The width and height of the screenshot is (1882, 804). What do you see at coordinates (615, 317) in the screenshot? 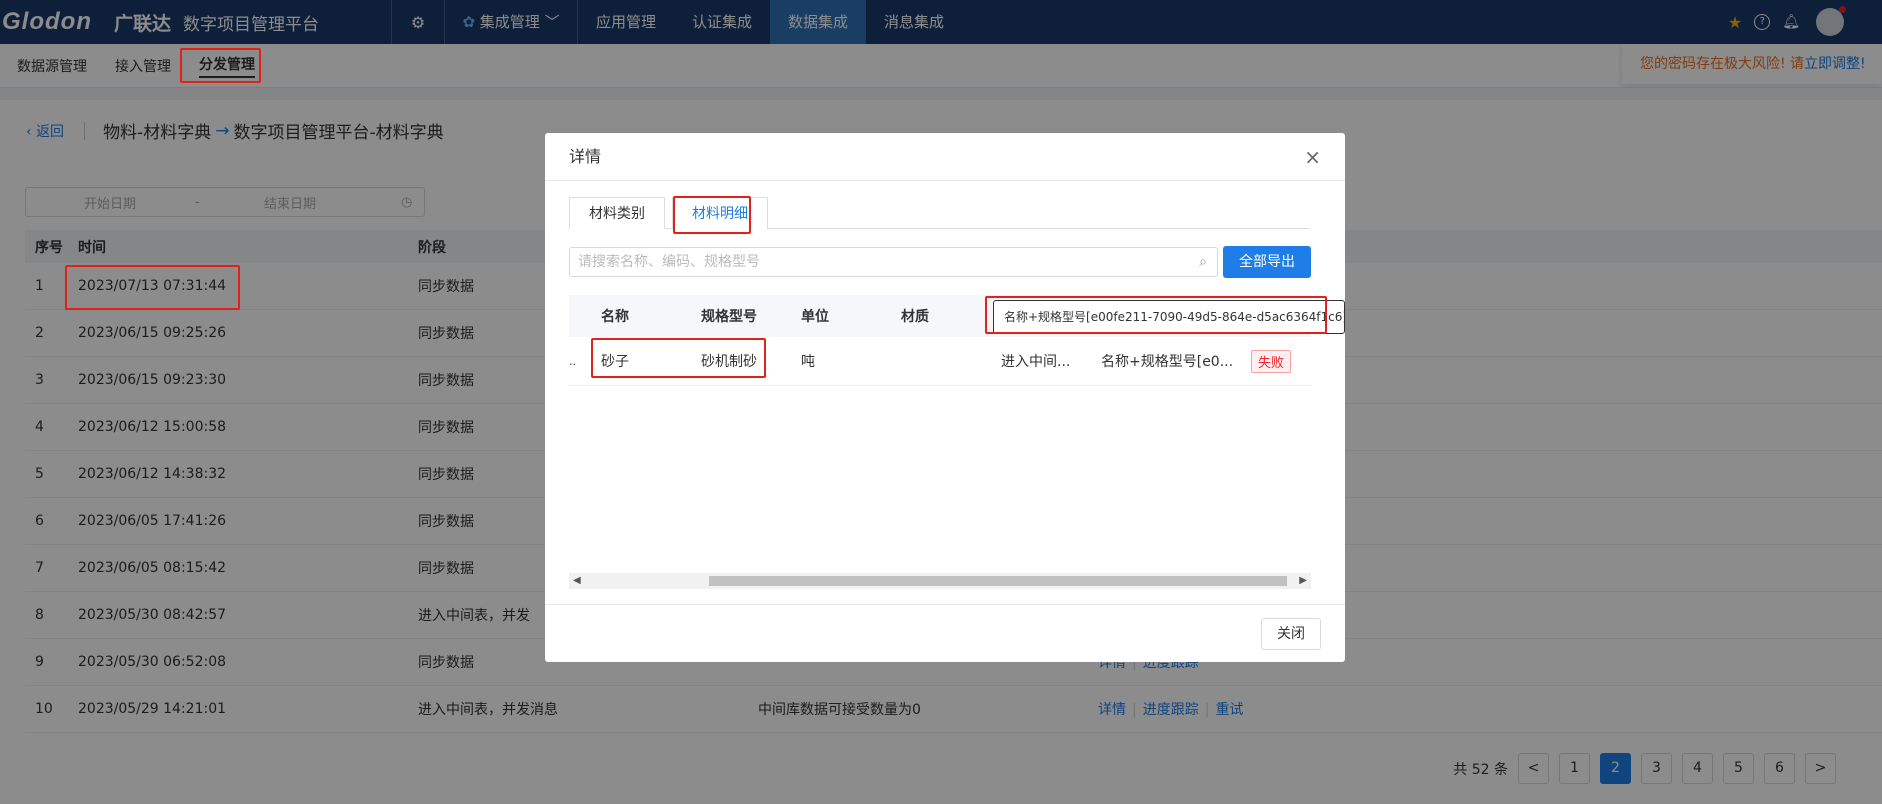
I see `col-name: 名称` at bounding box center [615, 317].